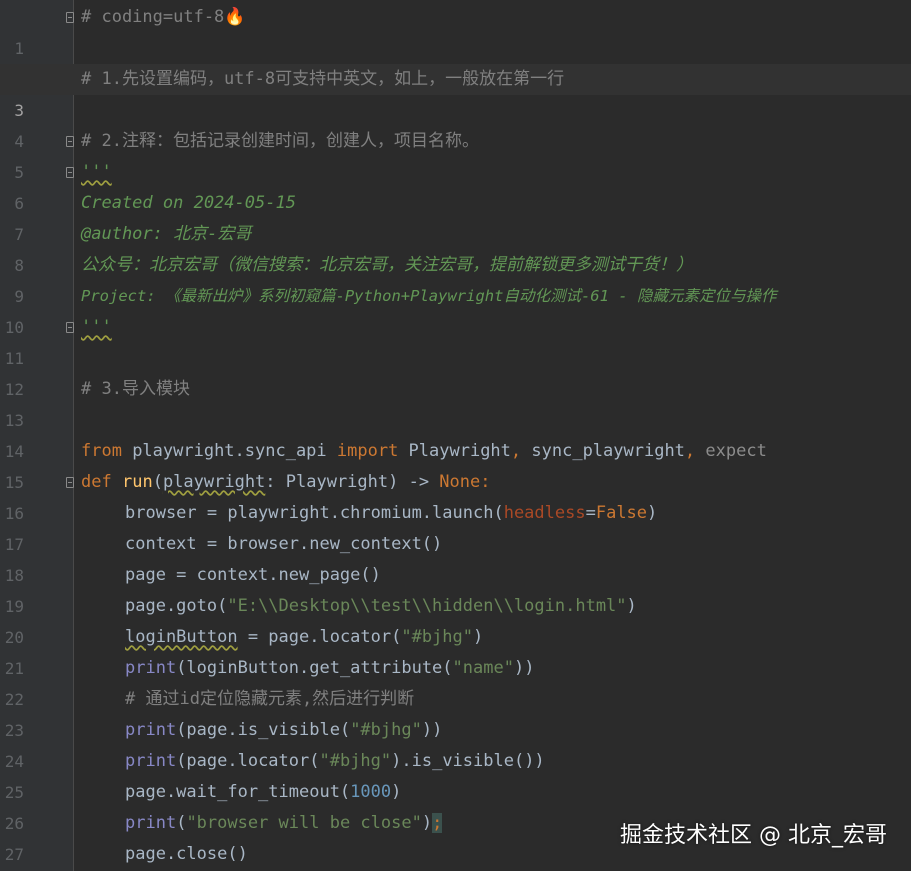 This screenshot has width=911, height=871. Describe the element at coordinates (270, 699) in the screenshot. I see `comment-text: # 通过id定位隐藏元素,然后进行判断` at that location.